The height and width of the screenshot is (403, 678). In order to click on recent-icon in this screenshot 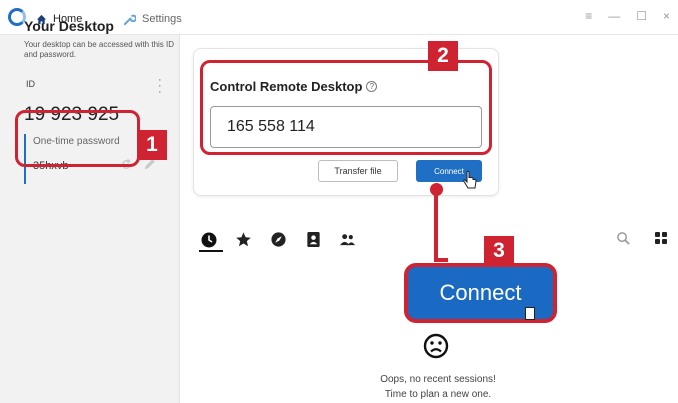, I will do `click(209, 240)`.